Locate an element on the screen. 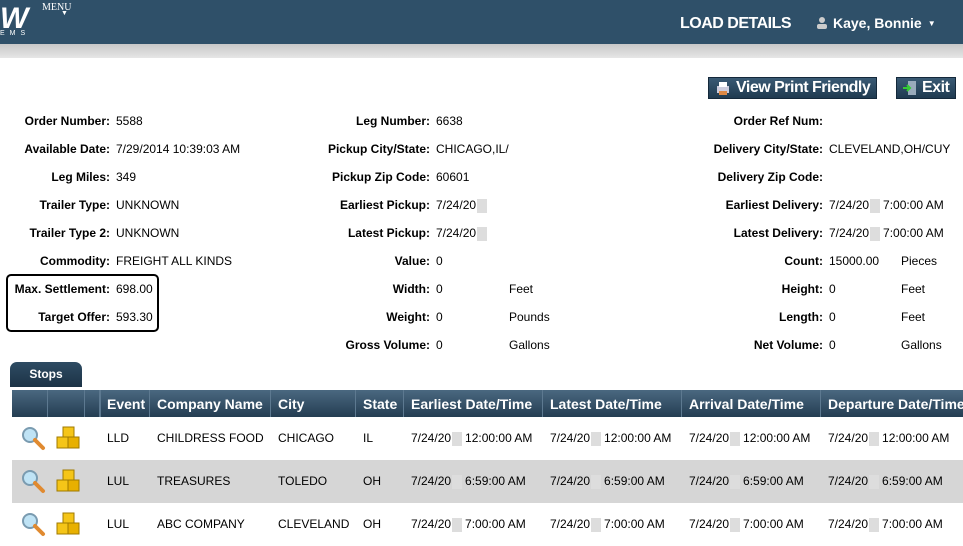 This screenshot has height=546, width=963. field-value: CLEVELAND,OH/CUY is located at coordinates (889, 149).